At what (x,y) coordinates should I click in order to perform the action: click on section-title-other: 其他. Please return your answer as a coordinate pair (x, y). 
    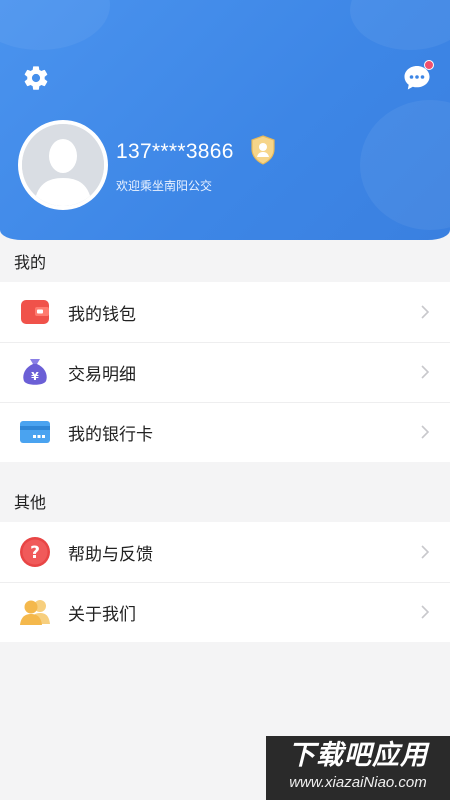
    Looking at the image, I should click on (30, 503).